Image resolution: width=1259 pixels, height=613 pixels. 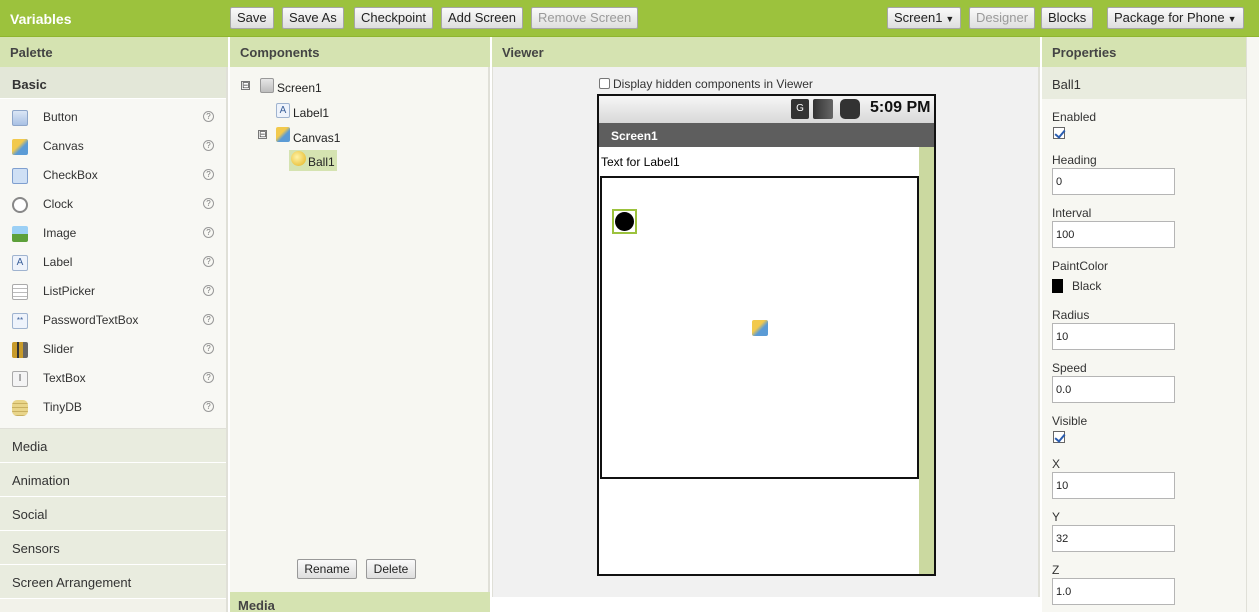 I want to click on rename-button: Rename, so click(x=327, y=569).